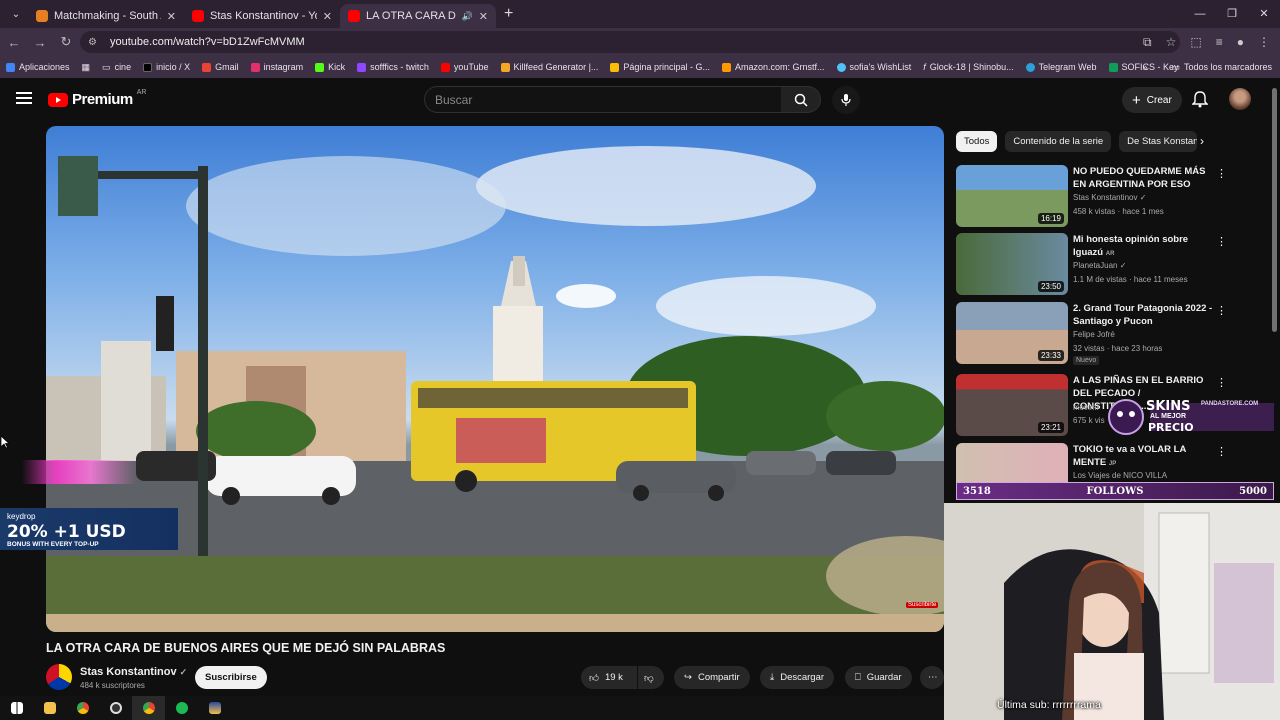 The image size is (1280, 720). What do you see at coordinates (277, 67) in the screenshot?
I see `bookmark-instagram: instagram` at bounding box center [277, 67].